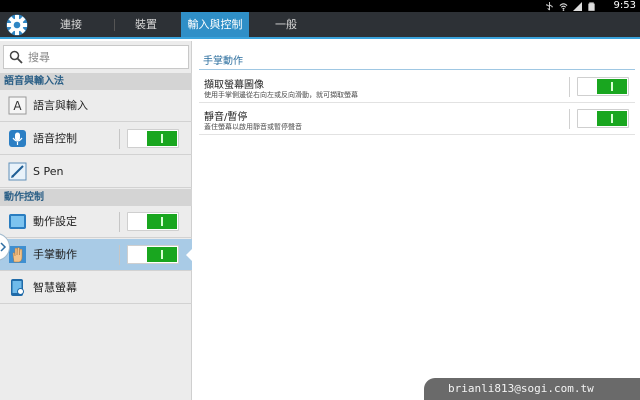  Describe the element at coordinates (417, 87) in the screenshot. I see `setting-row-capture-screen: 擷取螢幕圖像 使用手掌側邊從右向左或反向滑動，就可擷取螢幕` at that location.